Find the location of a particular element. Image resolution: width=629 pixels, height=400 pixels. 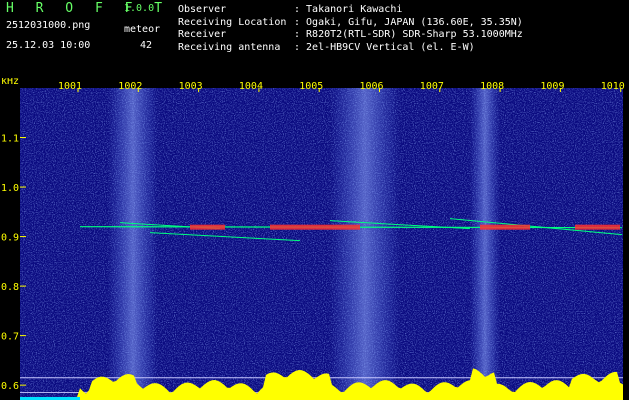

y-tick-label: 1.0 is located at coordinates (10, 188).